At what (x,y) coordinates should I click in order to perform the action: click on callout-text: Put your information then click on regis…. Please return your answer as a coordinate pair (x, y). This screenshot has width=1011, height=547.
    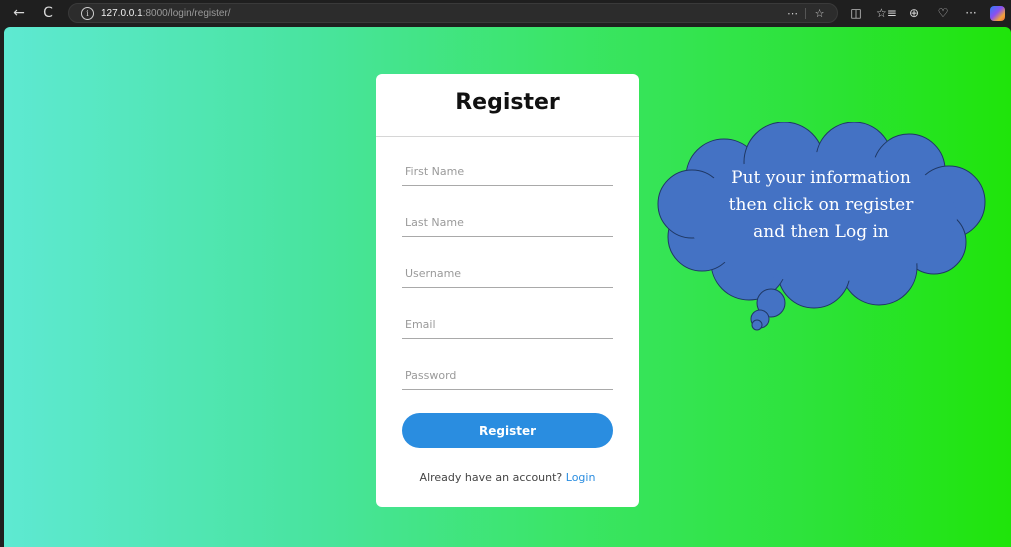
    Looking at the image, I should click on (821, 205).